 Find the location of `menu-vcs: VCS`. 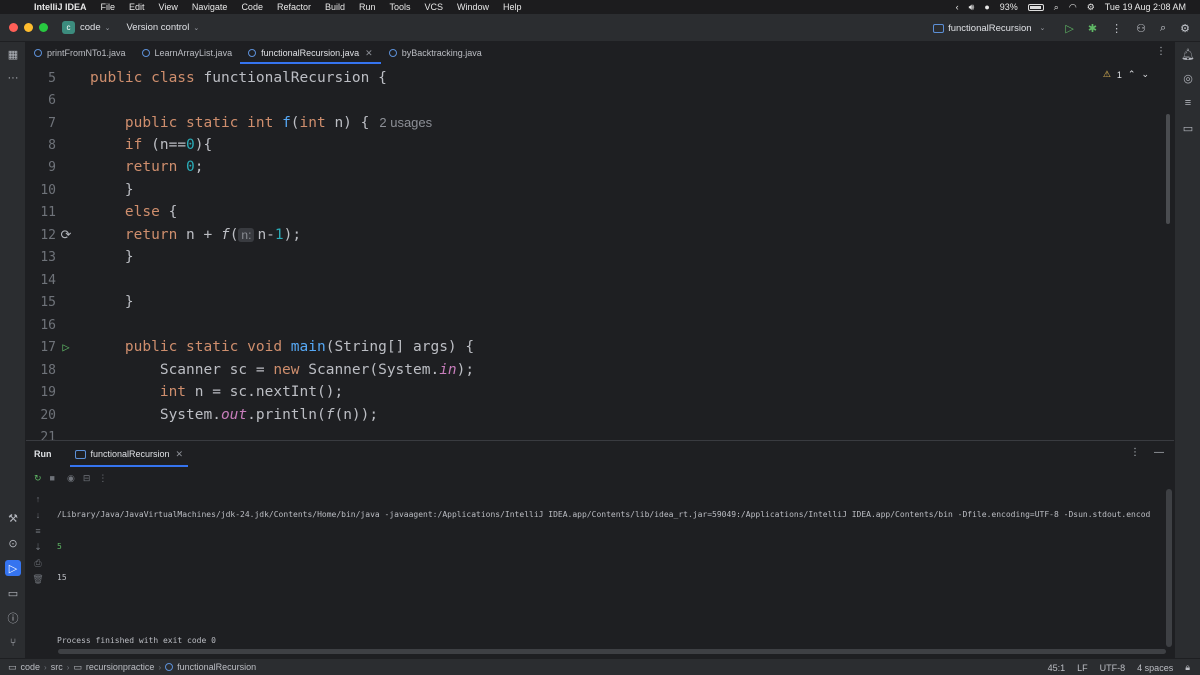

menu-vcs: VCS is located at coordinates (434, 7).